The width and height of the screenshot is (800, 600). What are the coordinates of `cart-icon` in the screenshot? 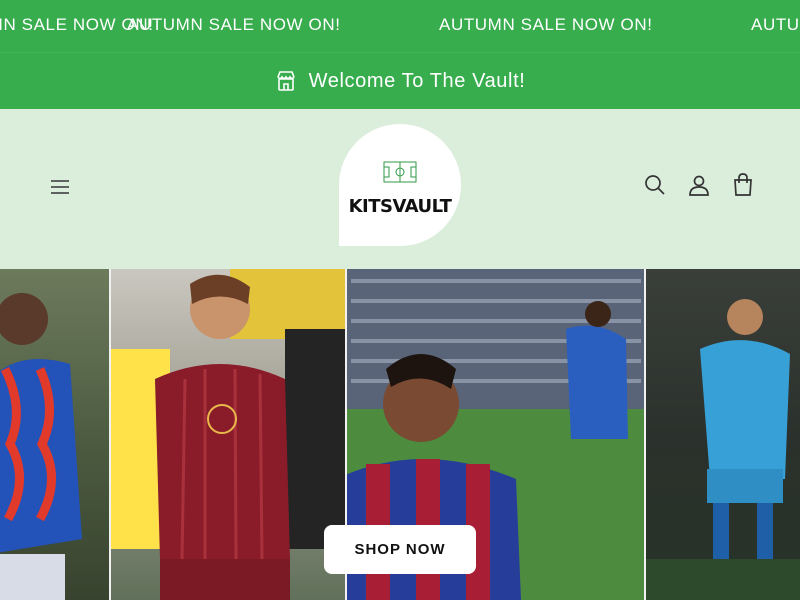 It's located at (743, 187).